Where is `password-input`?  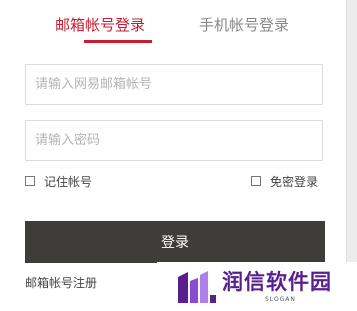 password-input is located at coordinates (174, 140).